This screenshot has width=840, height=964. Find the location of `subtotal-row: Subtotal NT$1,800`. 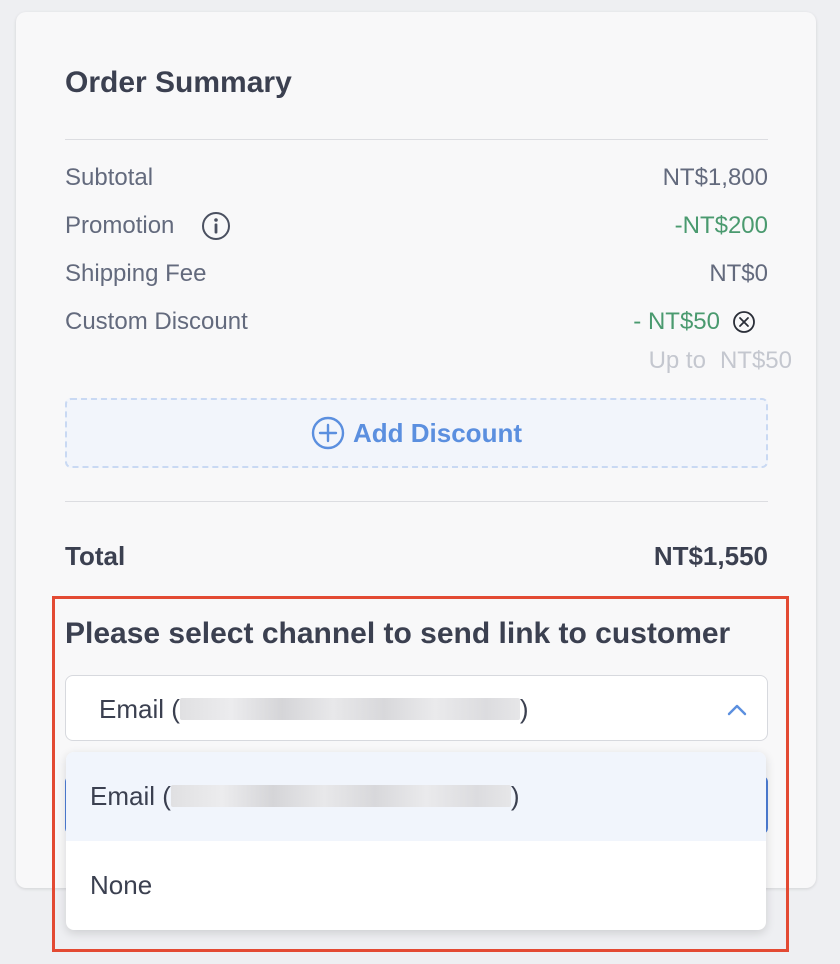

subtotal-row: Subtotal NT$1,800 is located at coordinates (416, 178).